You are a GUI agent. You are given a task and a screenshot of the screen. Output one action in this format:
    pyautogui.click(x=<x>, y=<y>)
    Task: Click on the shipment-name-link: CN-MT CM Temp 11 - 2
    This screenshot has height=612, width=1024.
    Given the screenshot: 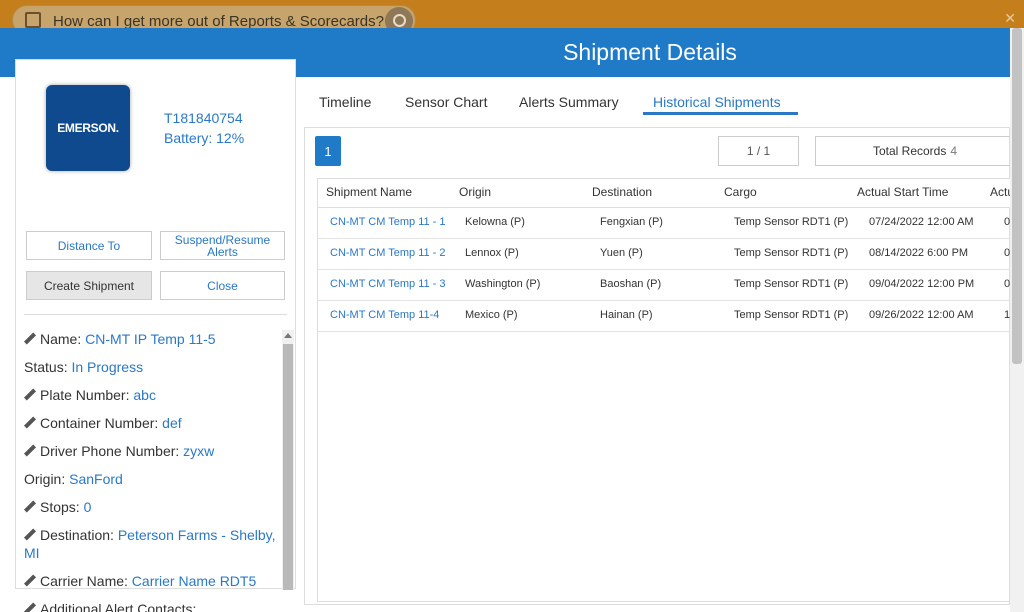 What is the action you would take?
    pyautogui.click(x=388, y=253)
    